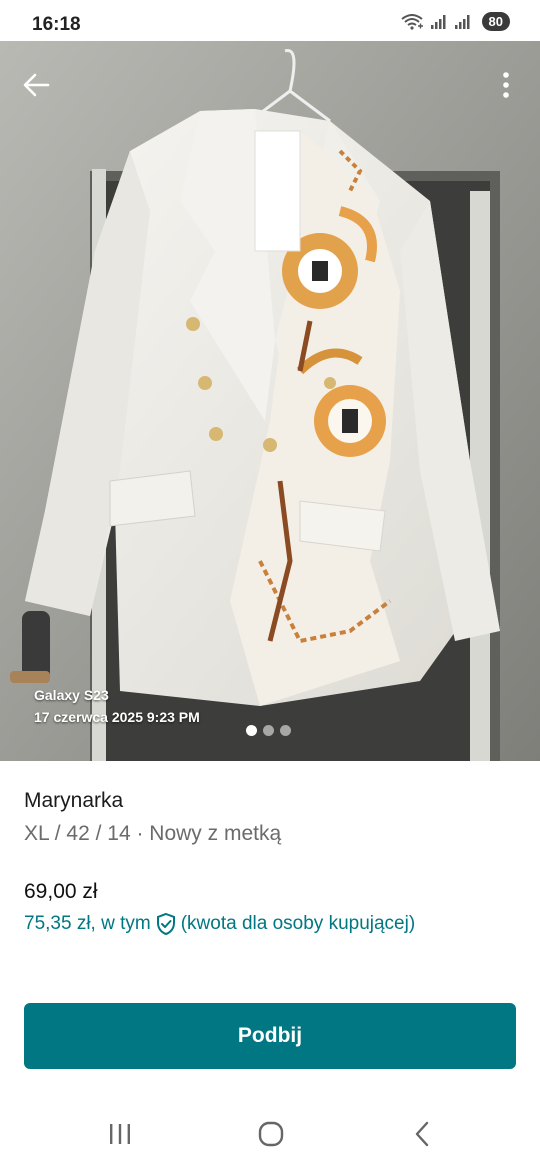 Image resolution: width=540 pixels, height=1170 pixels. What do you see at coordinates (61, 891) in the screenshot?
I see `item-price: 69,00 zł` at bounding box center [61, 891].